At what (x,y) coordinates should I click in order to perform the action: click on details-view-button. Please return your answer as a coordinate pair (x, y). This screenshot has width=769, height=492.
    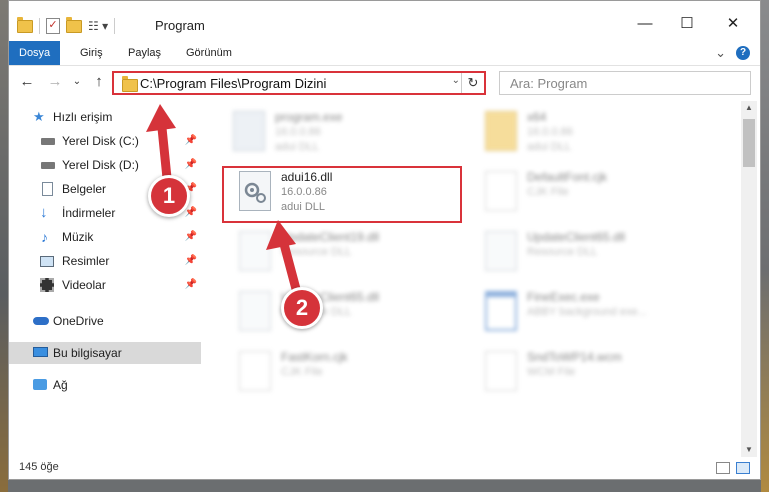
    Looking at the image, I should click on (723, 468).